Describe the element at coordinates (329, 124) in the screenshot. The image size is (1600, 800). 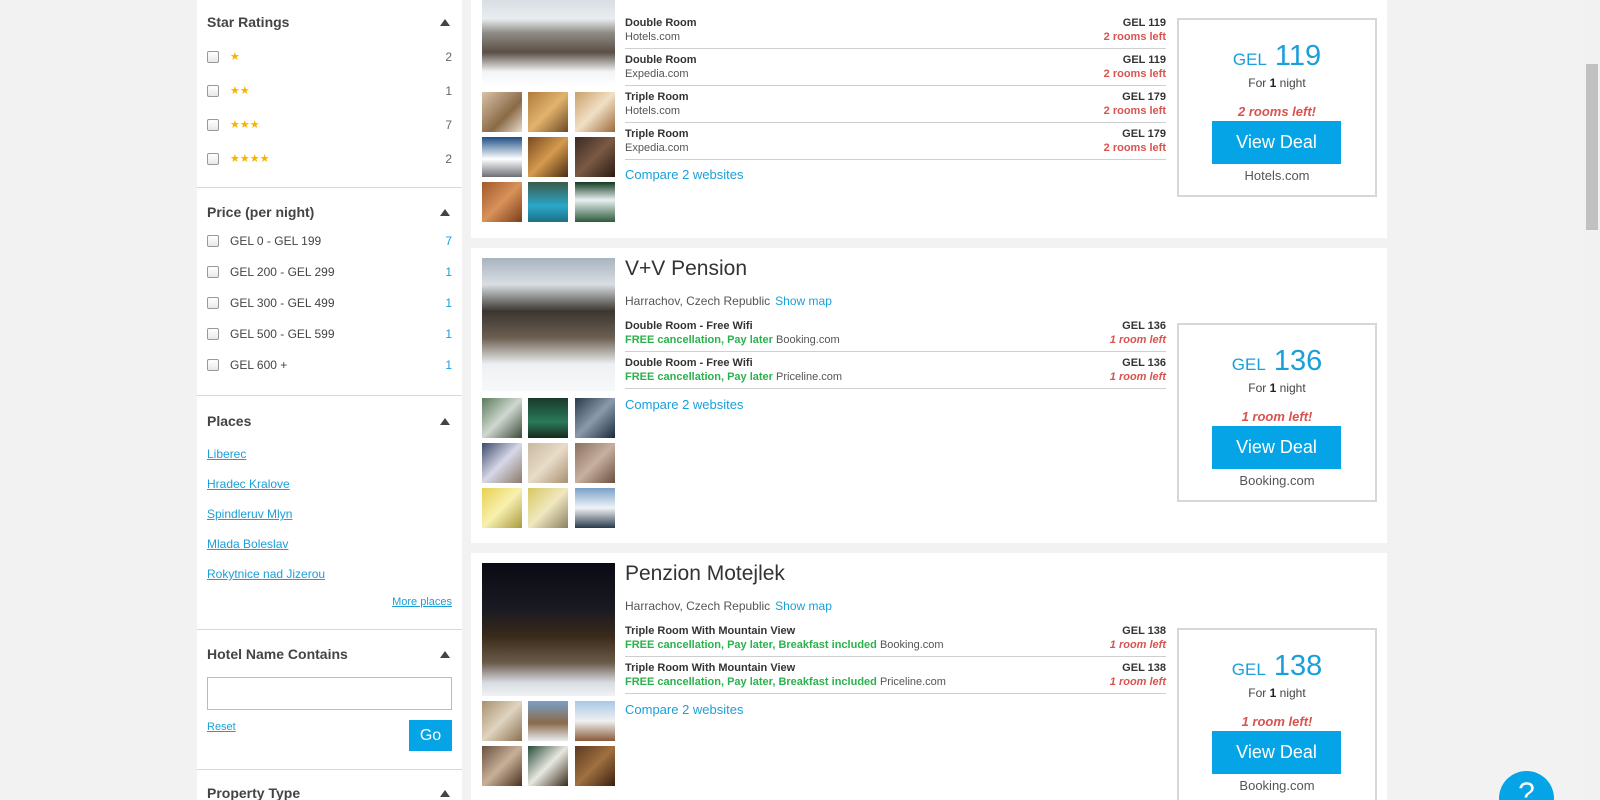
I see `star-filter-item: ★★★ 7` at that location.